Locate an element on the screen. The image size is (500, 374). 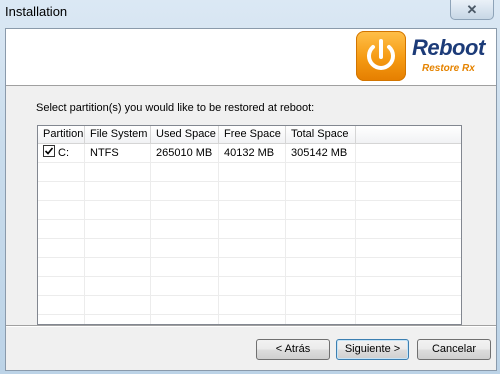
power-icon is located at coordinates (381, 56).